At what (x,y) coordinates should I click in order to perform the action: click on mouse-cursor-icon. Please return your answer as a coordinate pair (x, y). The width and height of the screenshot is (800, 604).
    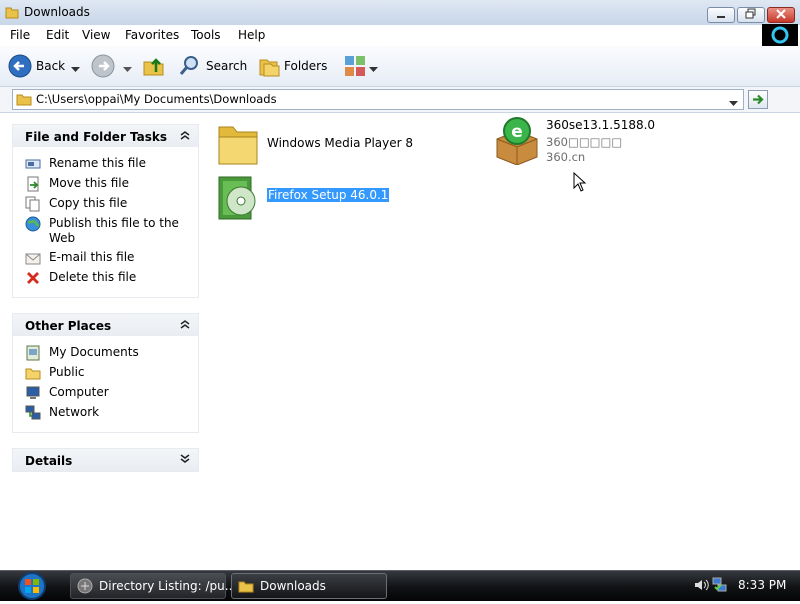
    Looking at the image, I should click on (580, 182).